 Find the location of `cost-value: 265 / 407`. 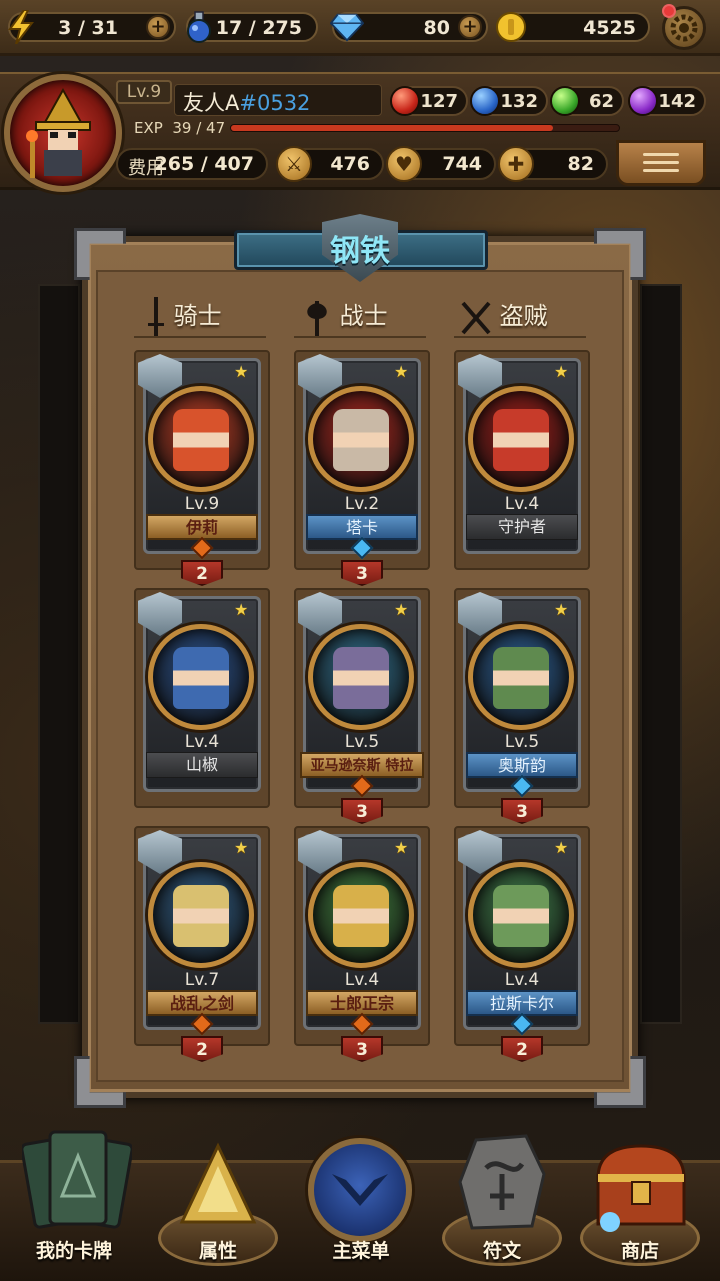

cost-value: 265 / 407 is located at coordinates (204, 164).